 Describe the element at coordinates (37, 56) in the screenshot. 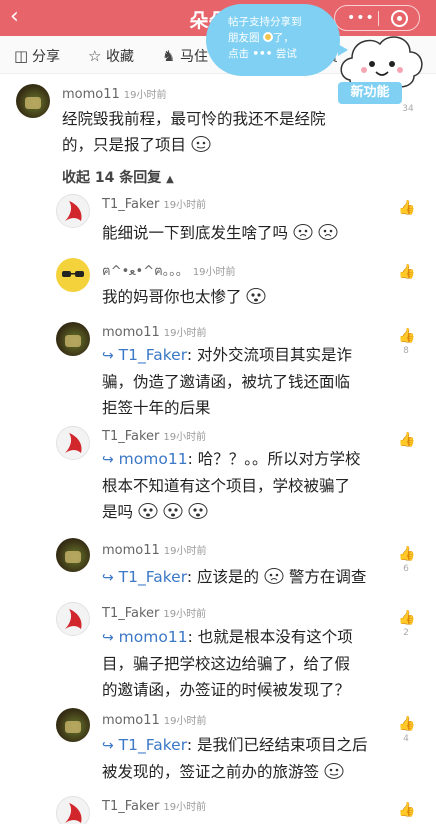

I see `share-button: ◫ 分享` at that location.